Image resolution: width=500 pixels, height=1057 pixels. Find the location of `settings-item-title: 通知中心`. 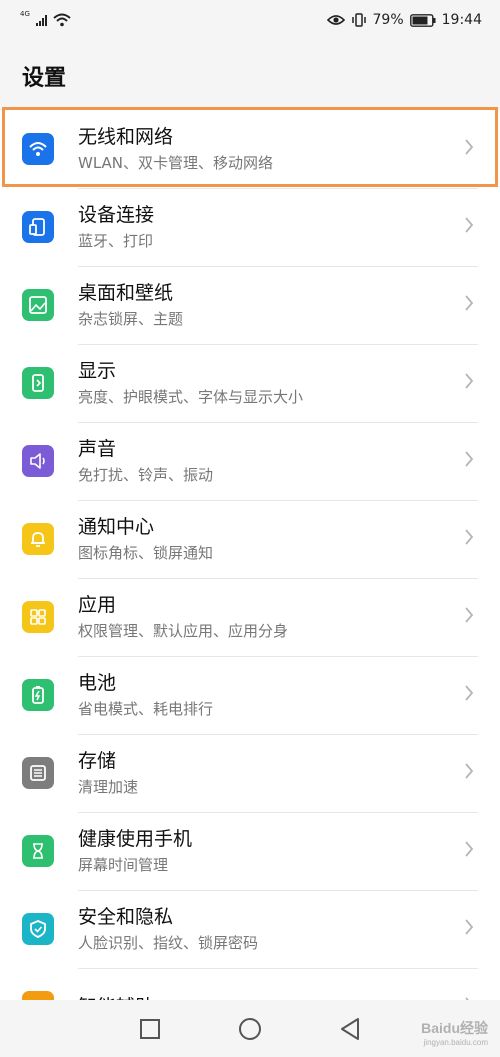

settings-item-title: 通知中心 is located at coordinates (116, 526).